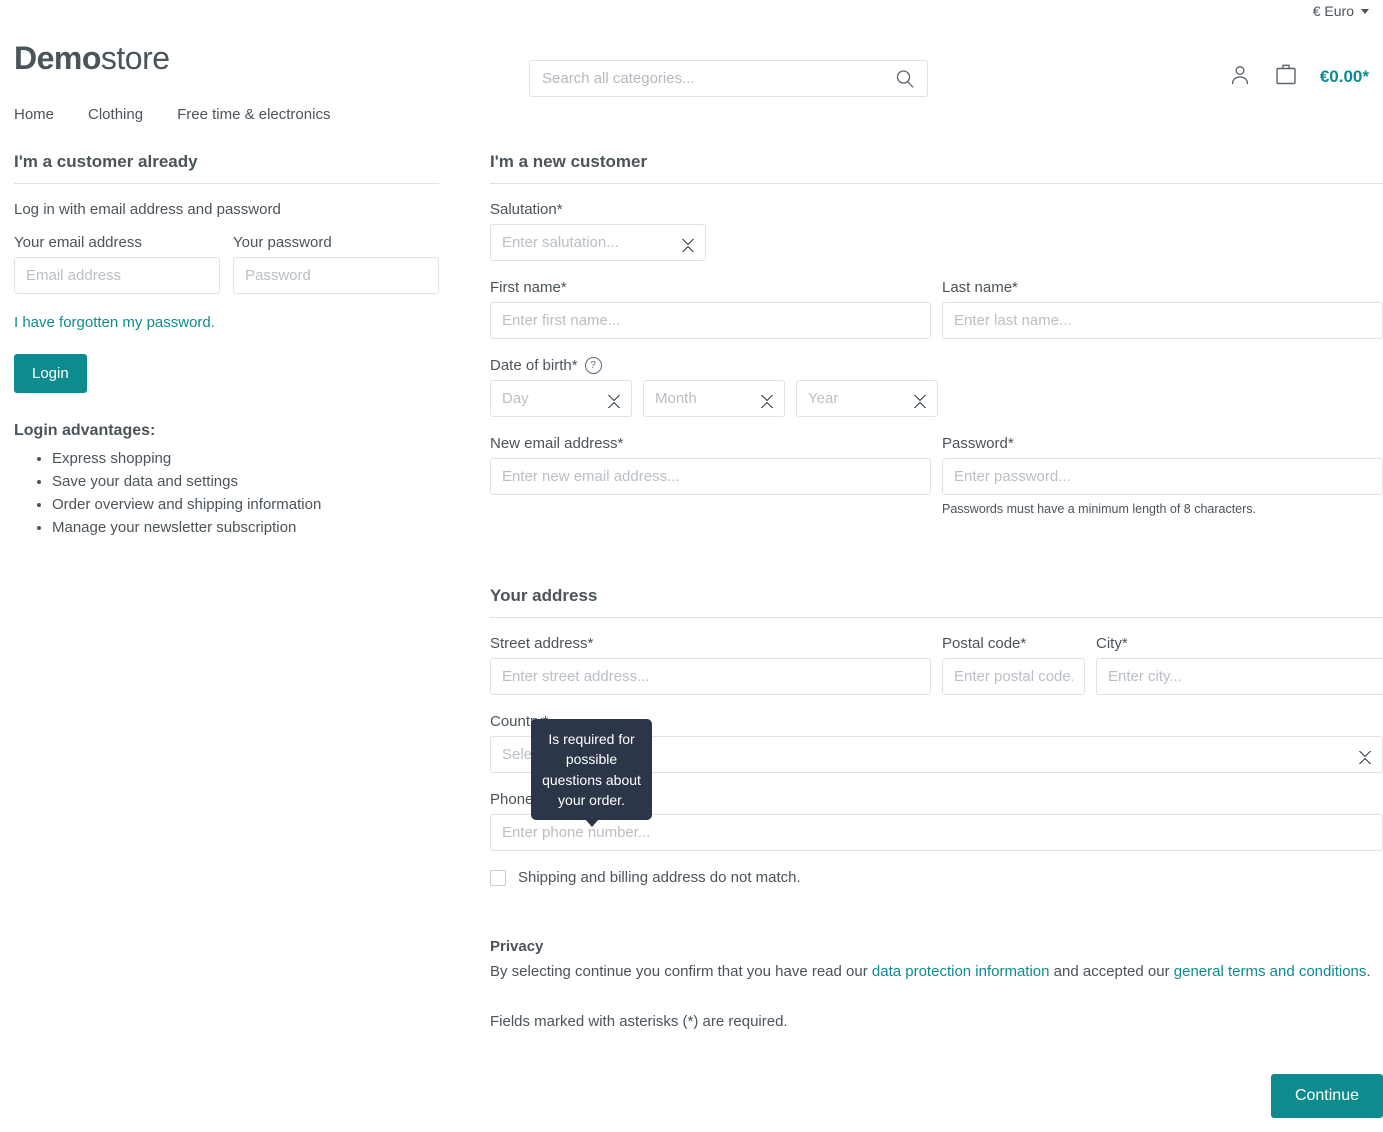 This screenshot has width=1383, height=1132. I want to click on postal-code-label: Postal code*, so click(984, 643).